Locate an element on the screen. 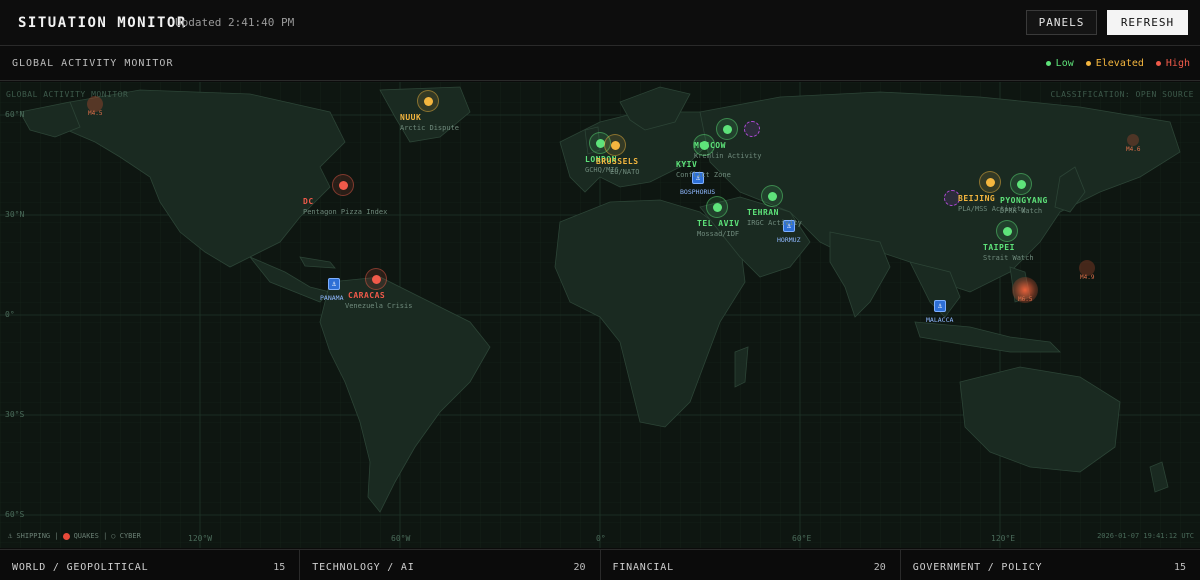 The image size is (1200, 580). hotspot-name: NUUK is located at coordinates (411, 117).